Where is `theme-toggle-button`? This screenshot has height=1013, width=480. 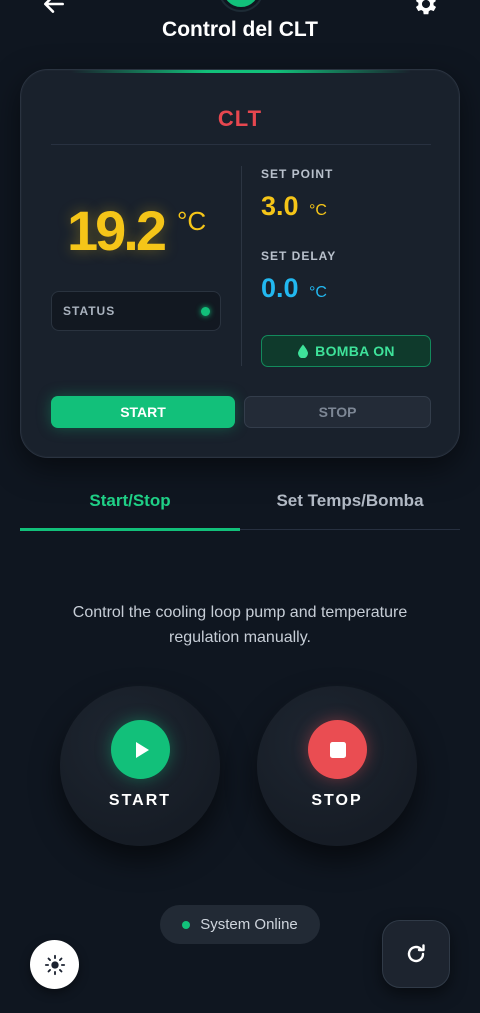 theme-toggle-button is located at coordinates (54, 964).